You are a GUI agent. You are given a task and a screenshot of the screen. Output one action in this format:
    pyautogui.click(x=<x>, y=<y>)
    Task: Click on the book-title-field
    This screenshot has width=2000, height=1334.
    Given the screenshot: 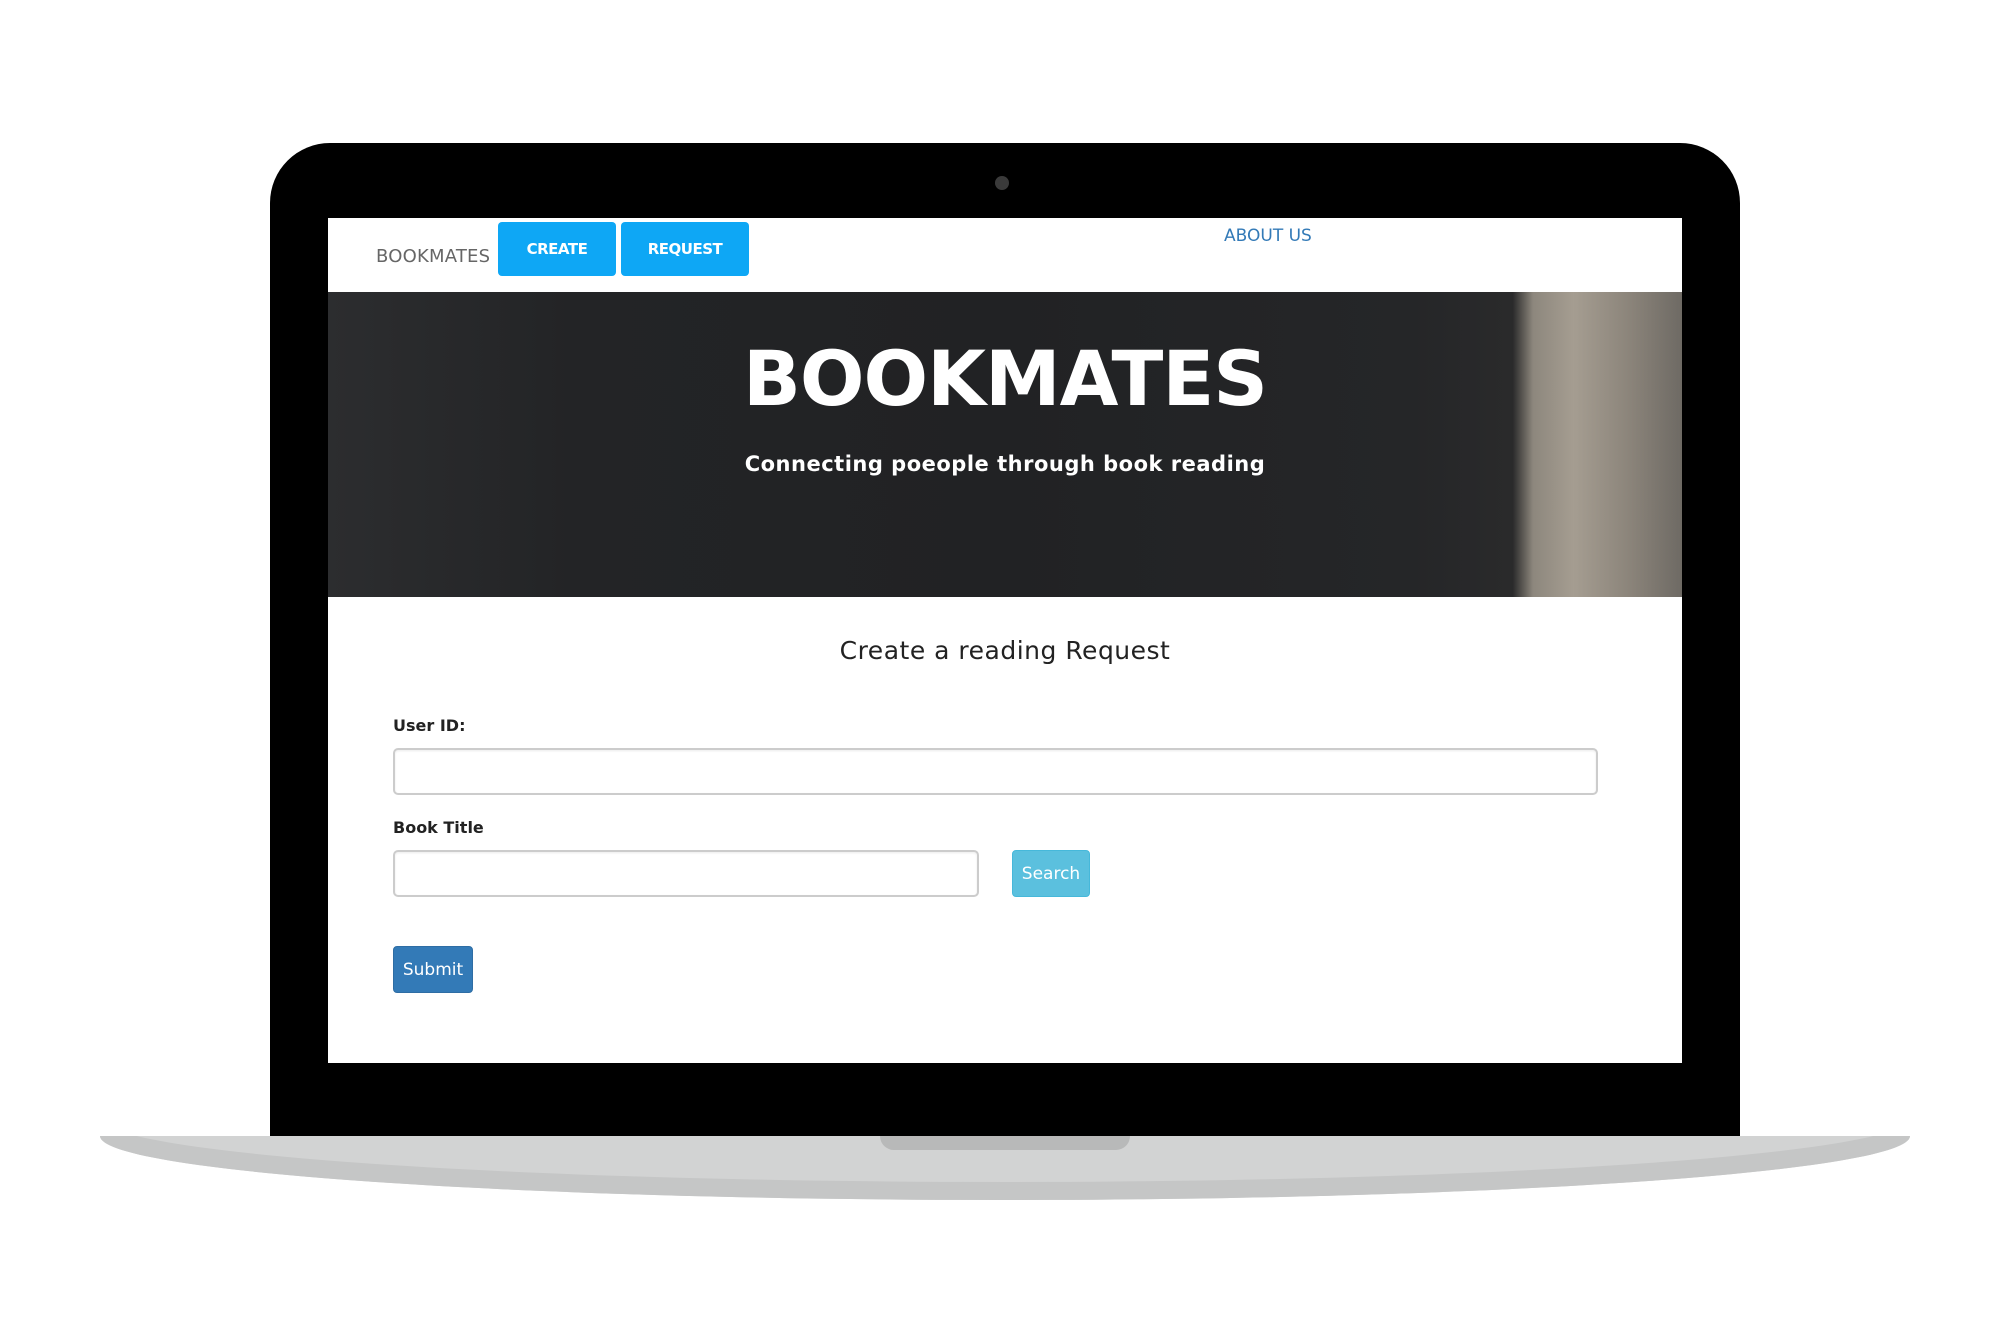 What is the action you would take?
    pyautogui.click(x=686, y=873)
    